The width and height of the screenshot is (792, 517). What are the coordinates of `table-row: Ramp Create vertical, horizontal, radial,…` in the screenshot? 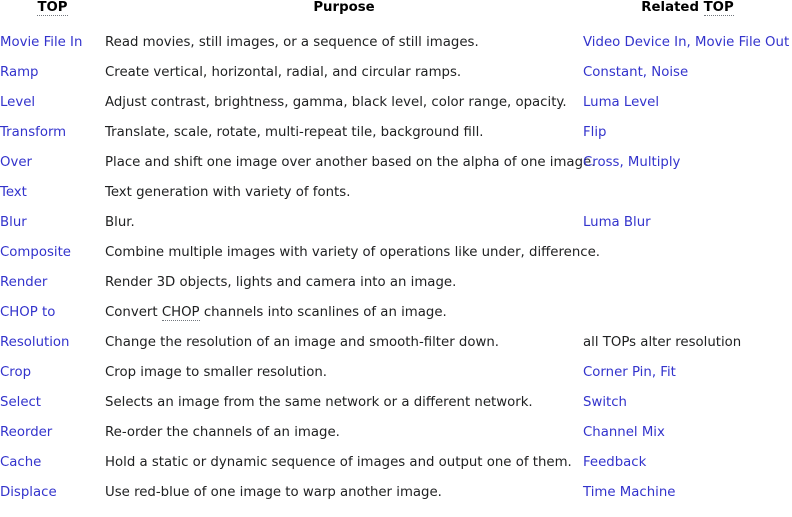 It's located at (396, 72).